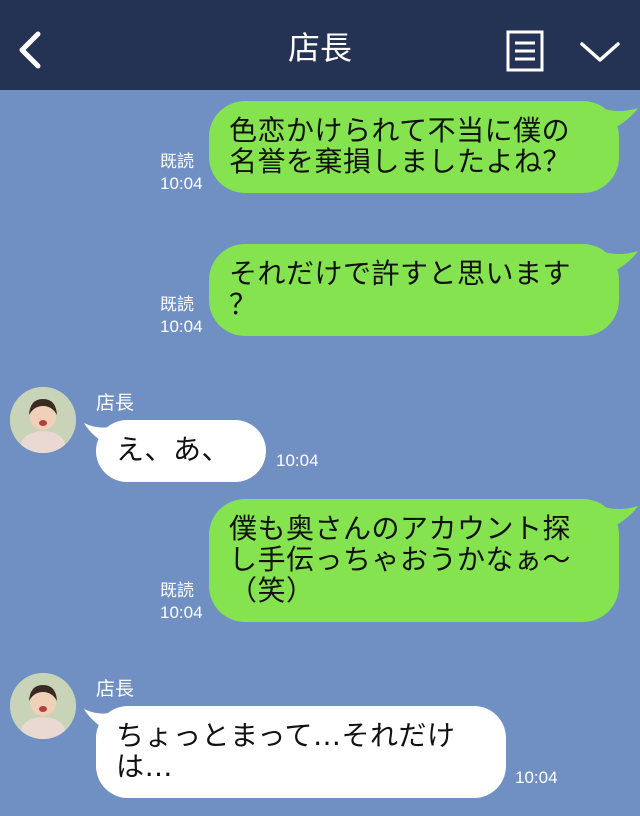 The width and height of the screenshot is (640, 816). What do you see at coordinates (414, 560) in the screenshot?
I see `message-bubble: 僕も奥さんのアカウント探 し手伝っちゃおうかなぁ～ （笑）` at bounding box center [414, 560].